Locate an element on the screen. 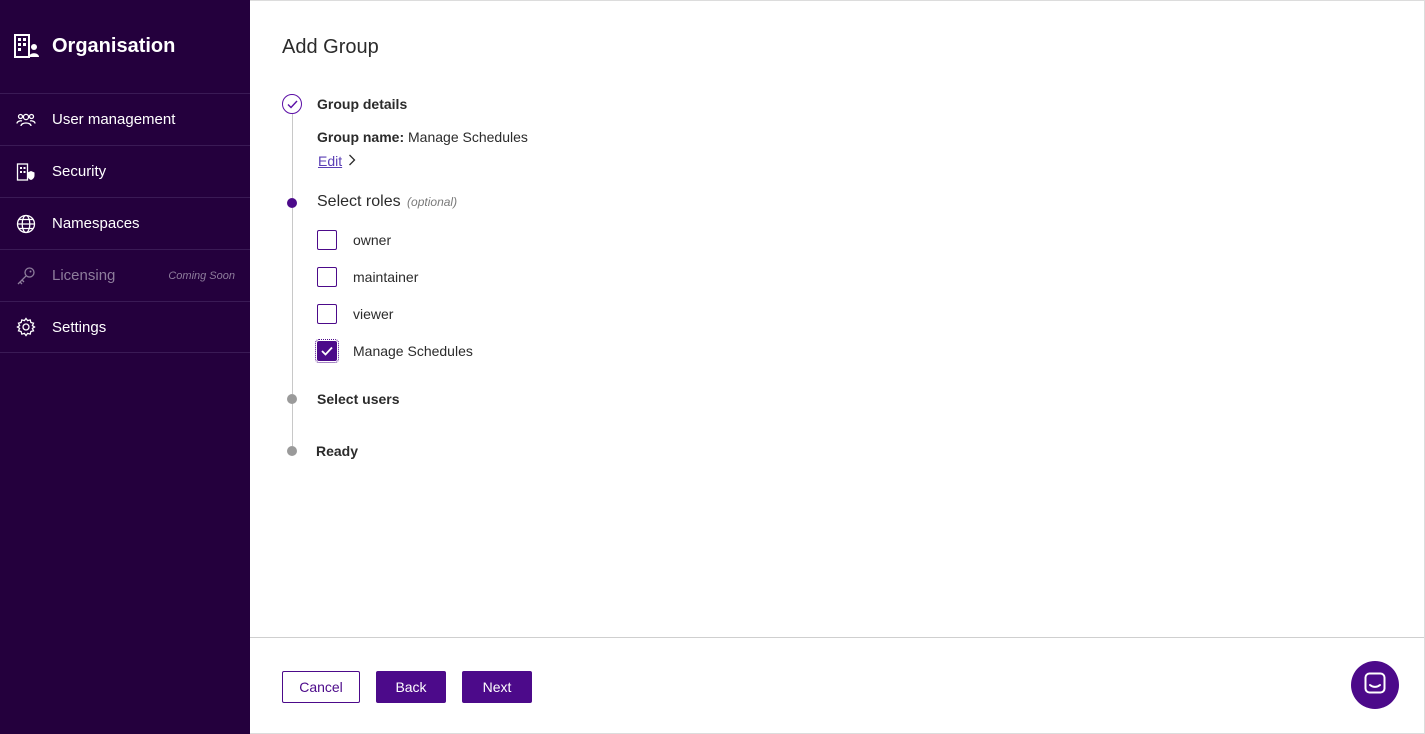 This screenshot has height=734, width=1425. group-name-label: Group name: is located at coordinates (361, 137).